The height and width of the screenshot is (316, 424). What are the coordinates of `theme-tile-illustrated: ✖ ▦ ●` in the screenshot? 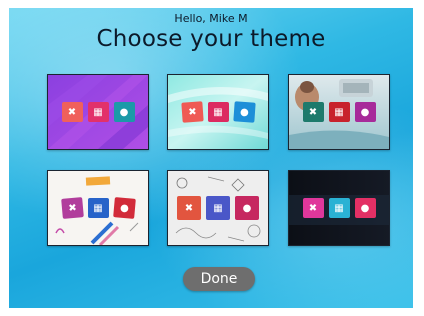 It's located at (339, 112).